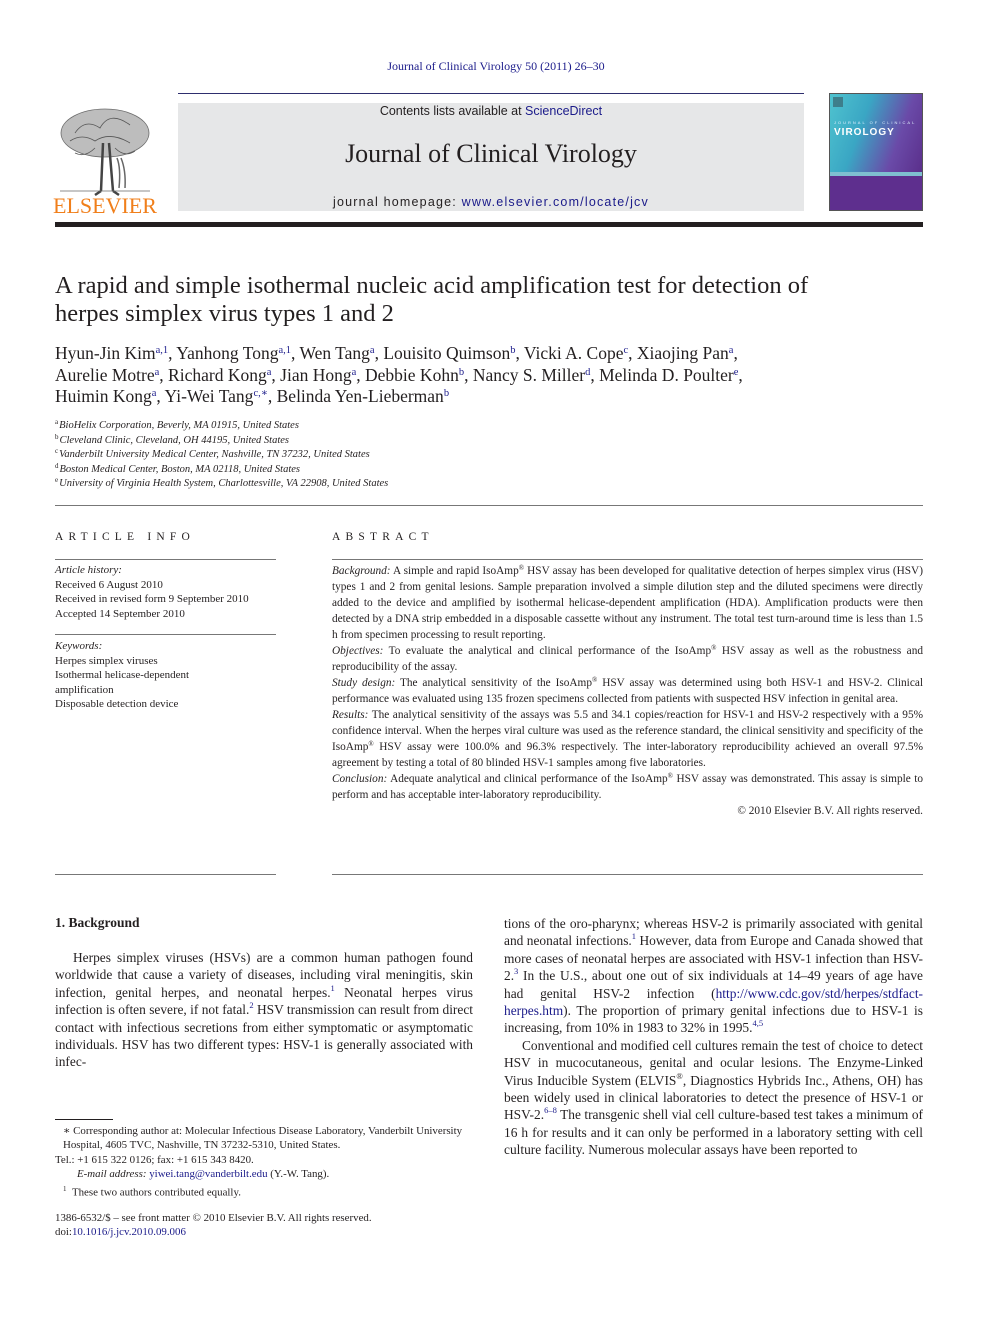 This screenshot has width=992, height=1323. Describe the element at coordinates (876, 152) in the screenshot. I see `journal-cover-image: JOURNAL OF CLINICAL VIROLOGY` at that location.